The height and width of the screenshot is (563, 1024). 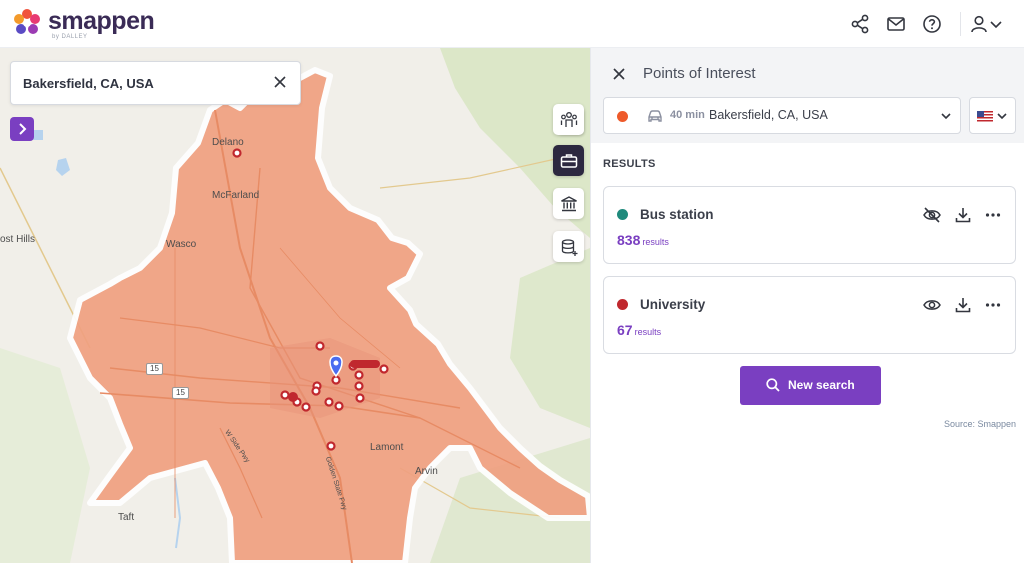 I want to click on place-label: Taft, so click(x=126, y=517).